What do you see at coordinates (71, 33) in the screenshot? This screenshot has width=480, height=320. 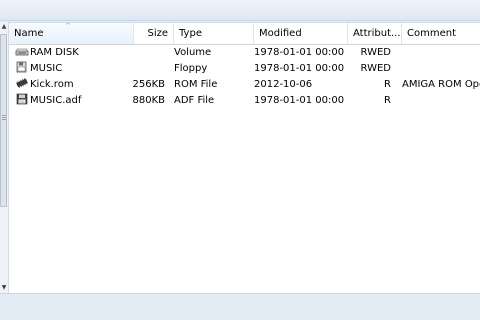 I see `column-header-name: ^ Name` at bounding box center [71, 33].